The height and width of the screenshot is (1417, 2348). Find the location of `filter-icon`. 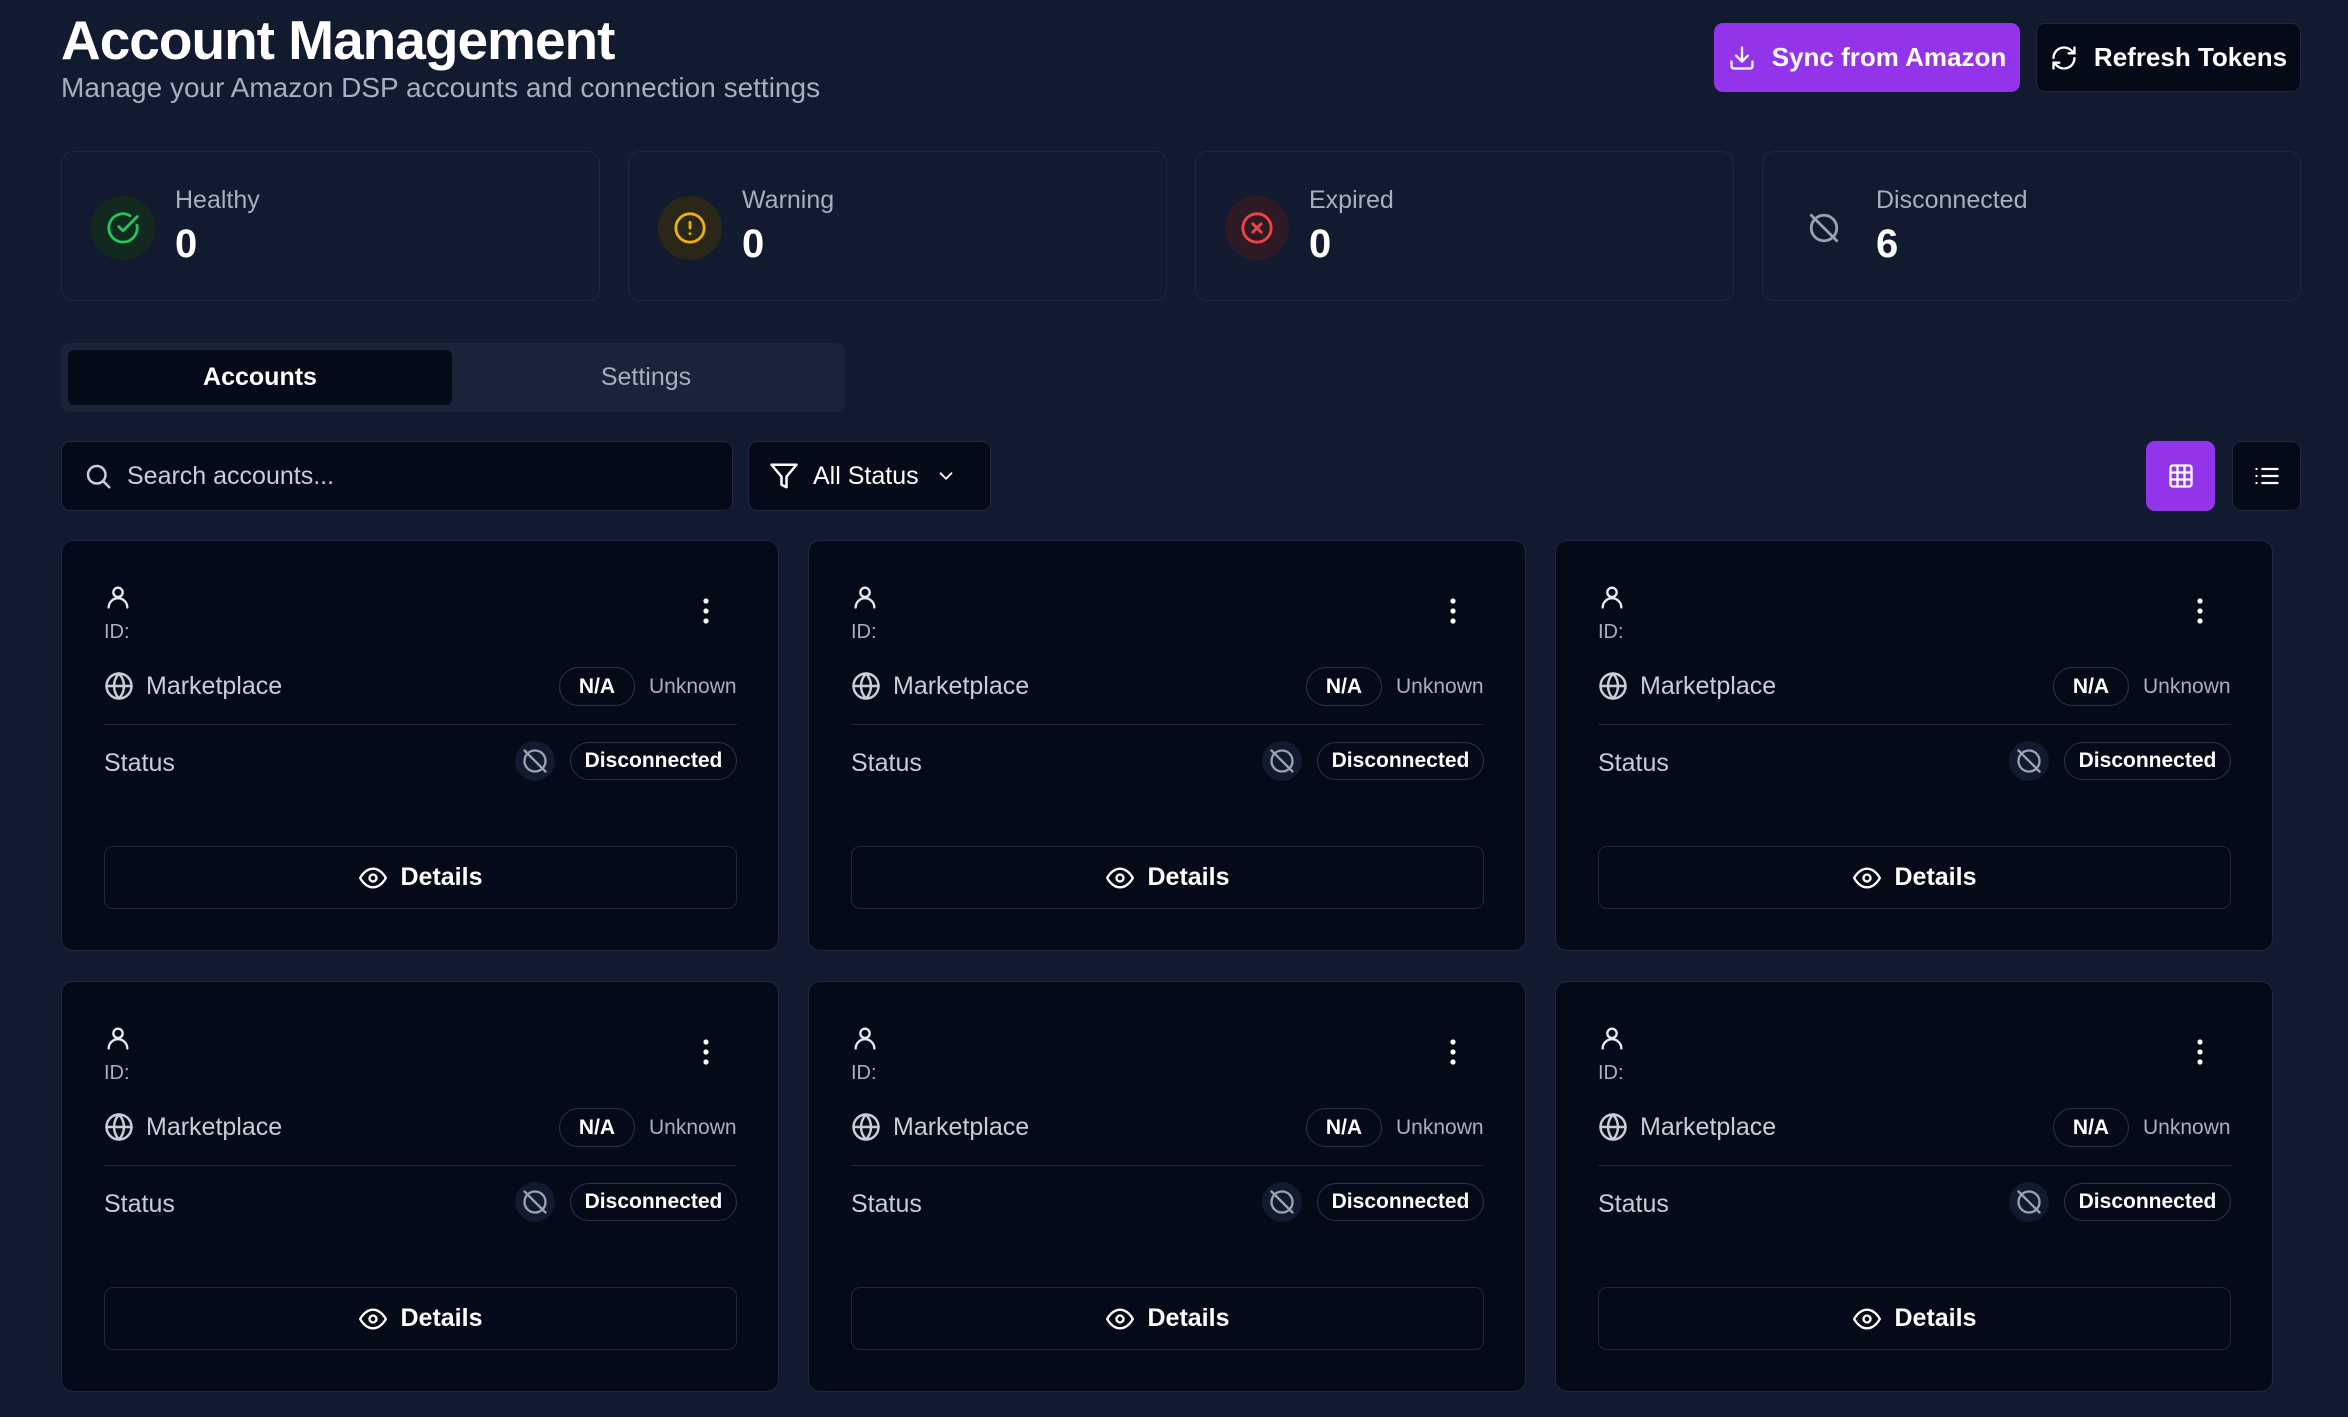

filter-icon is located at coordinates (784, 476).